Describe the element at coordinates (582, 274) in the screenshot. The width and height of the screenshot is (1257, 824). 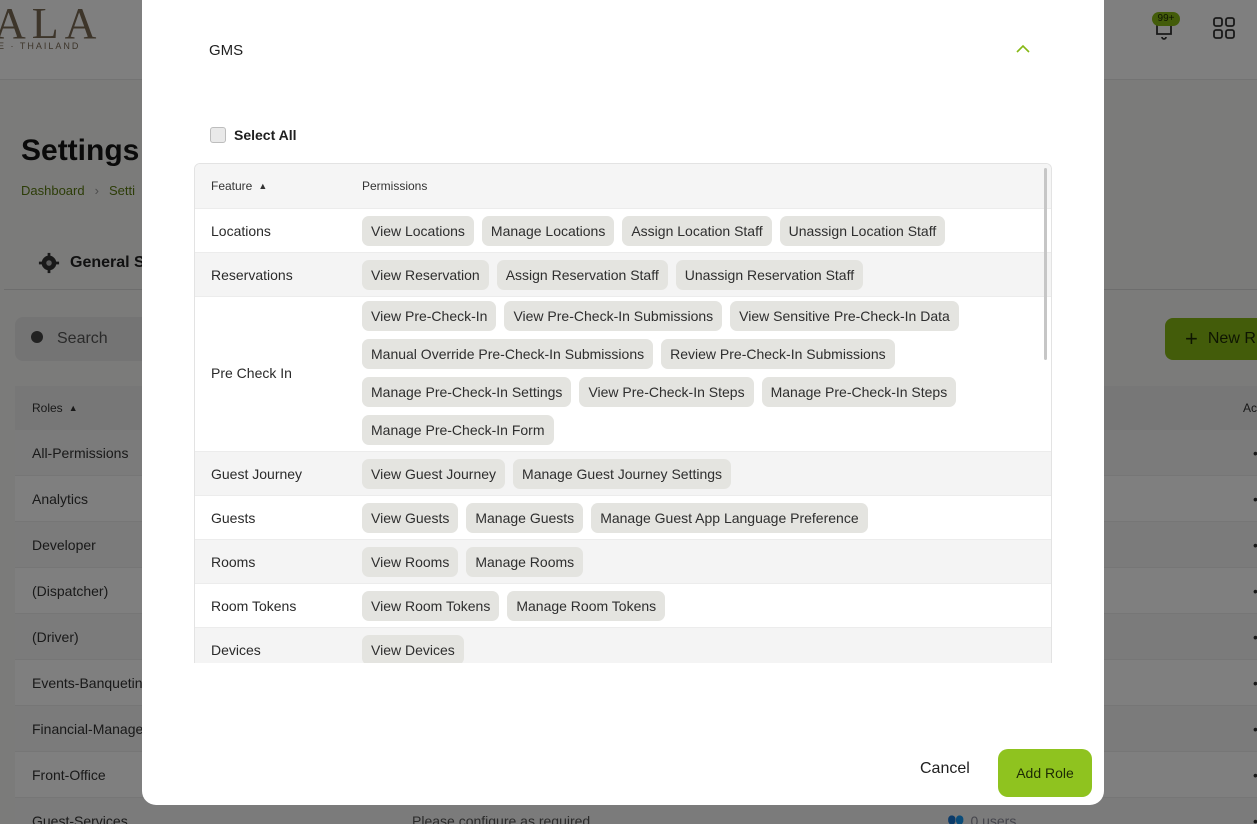
I see `permission-chip: Assign Reservation Staff` at that location.